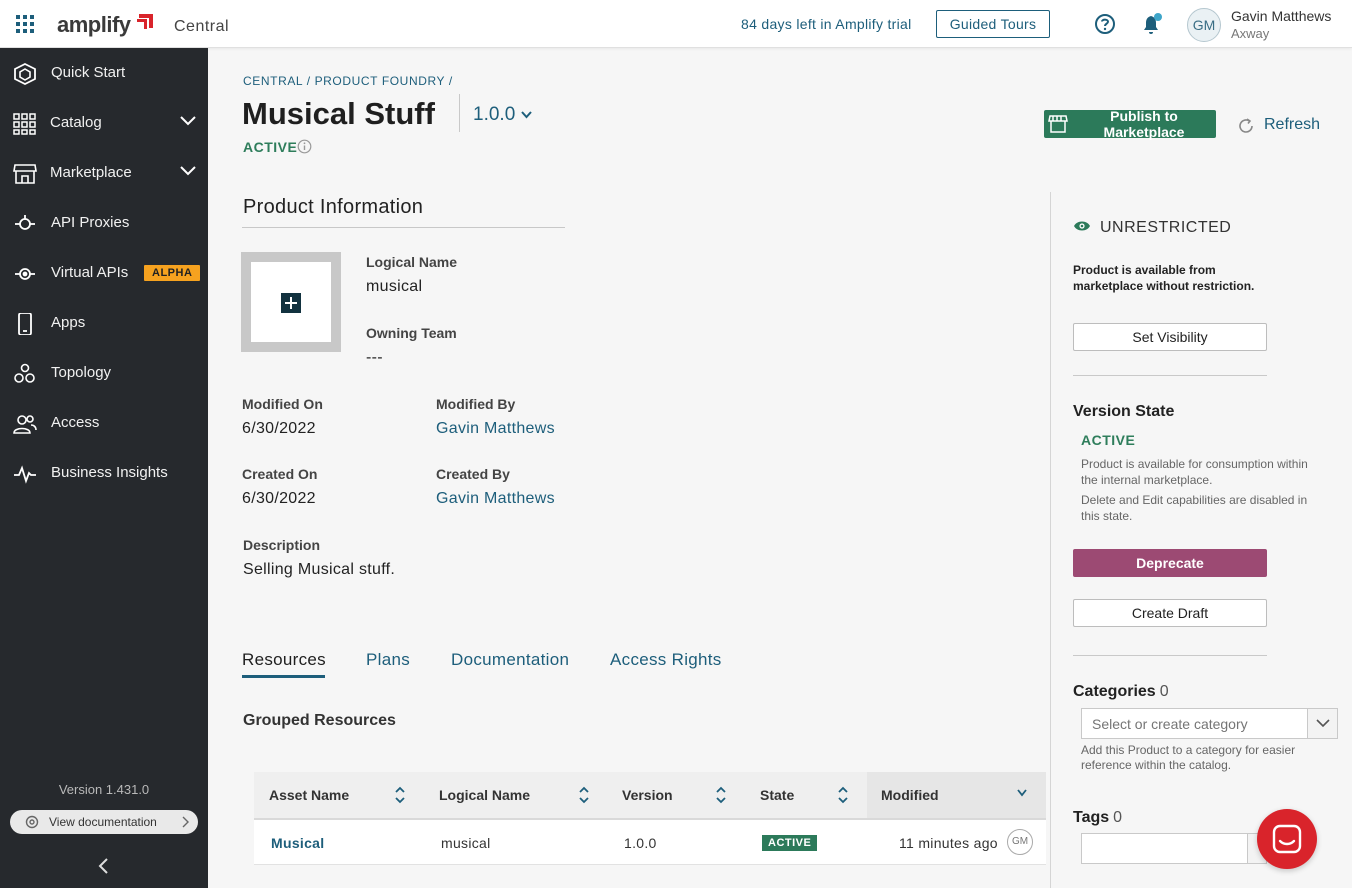 This screenshot has width=1352, height=888. I want to click on app-switcher-icon, so click(25, 24).